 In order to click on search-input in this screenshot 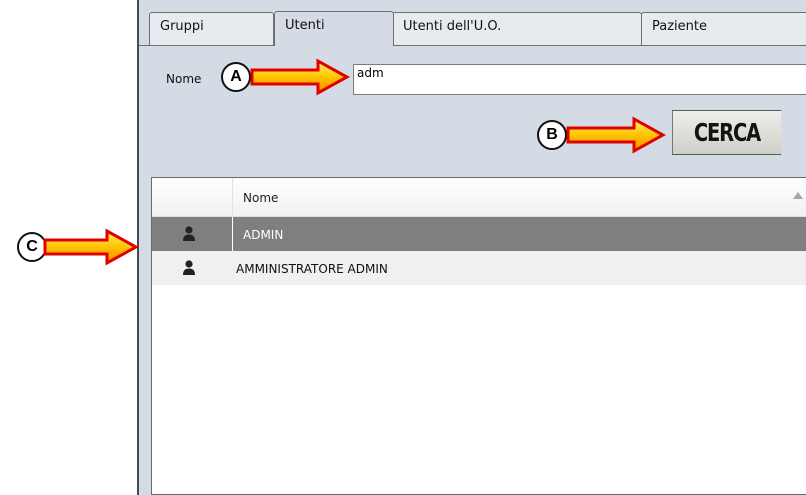, I will do `click(579, 79)`.